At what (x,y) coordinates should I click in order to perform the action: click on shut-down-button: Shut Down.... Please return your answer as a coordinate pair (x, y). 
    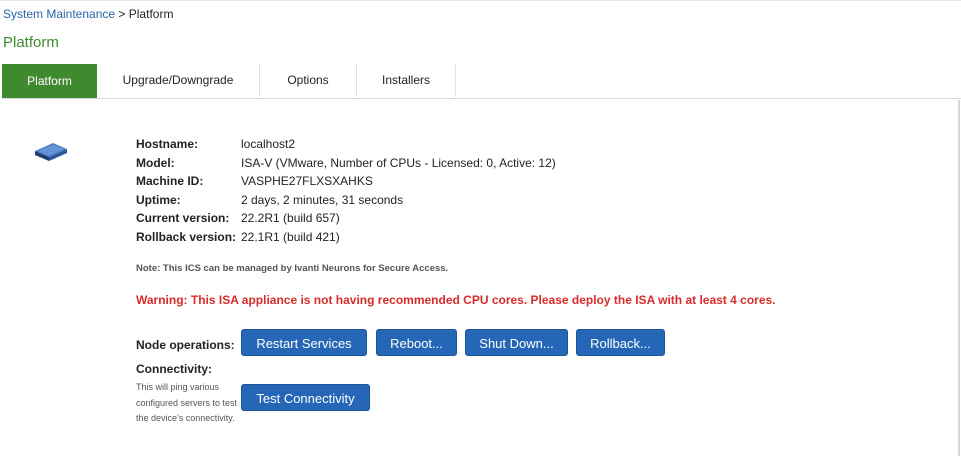
    Looking at the image, I should click on (516, 342).